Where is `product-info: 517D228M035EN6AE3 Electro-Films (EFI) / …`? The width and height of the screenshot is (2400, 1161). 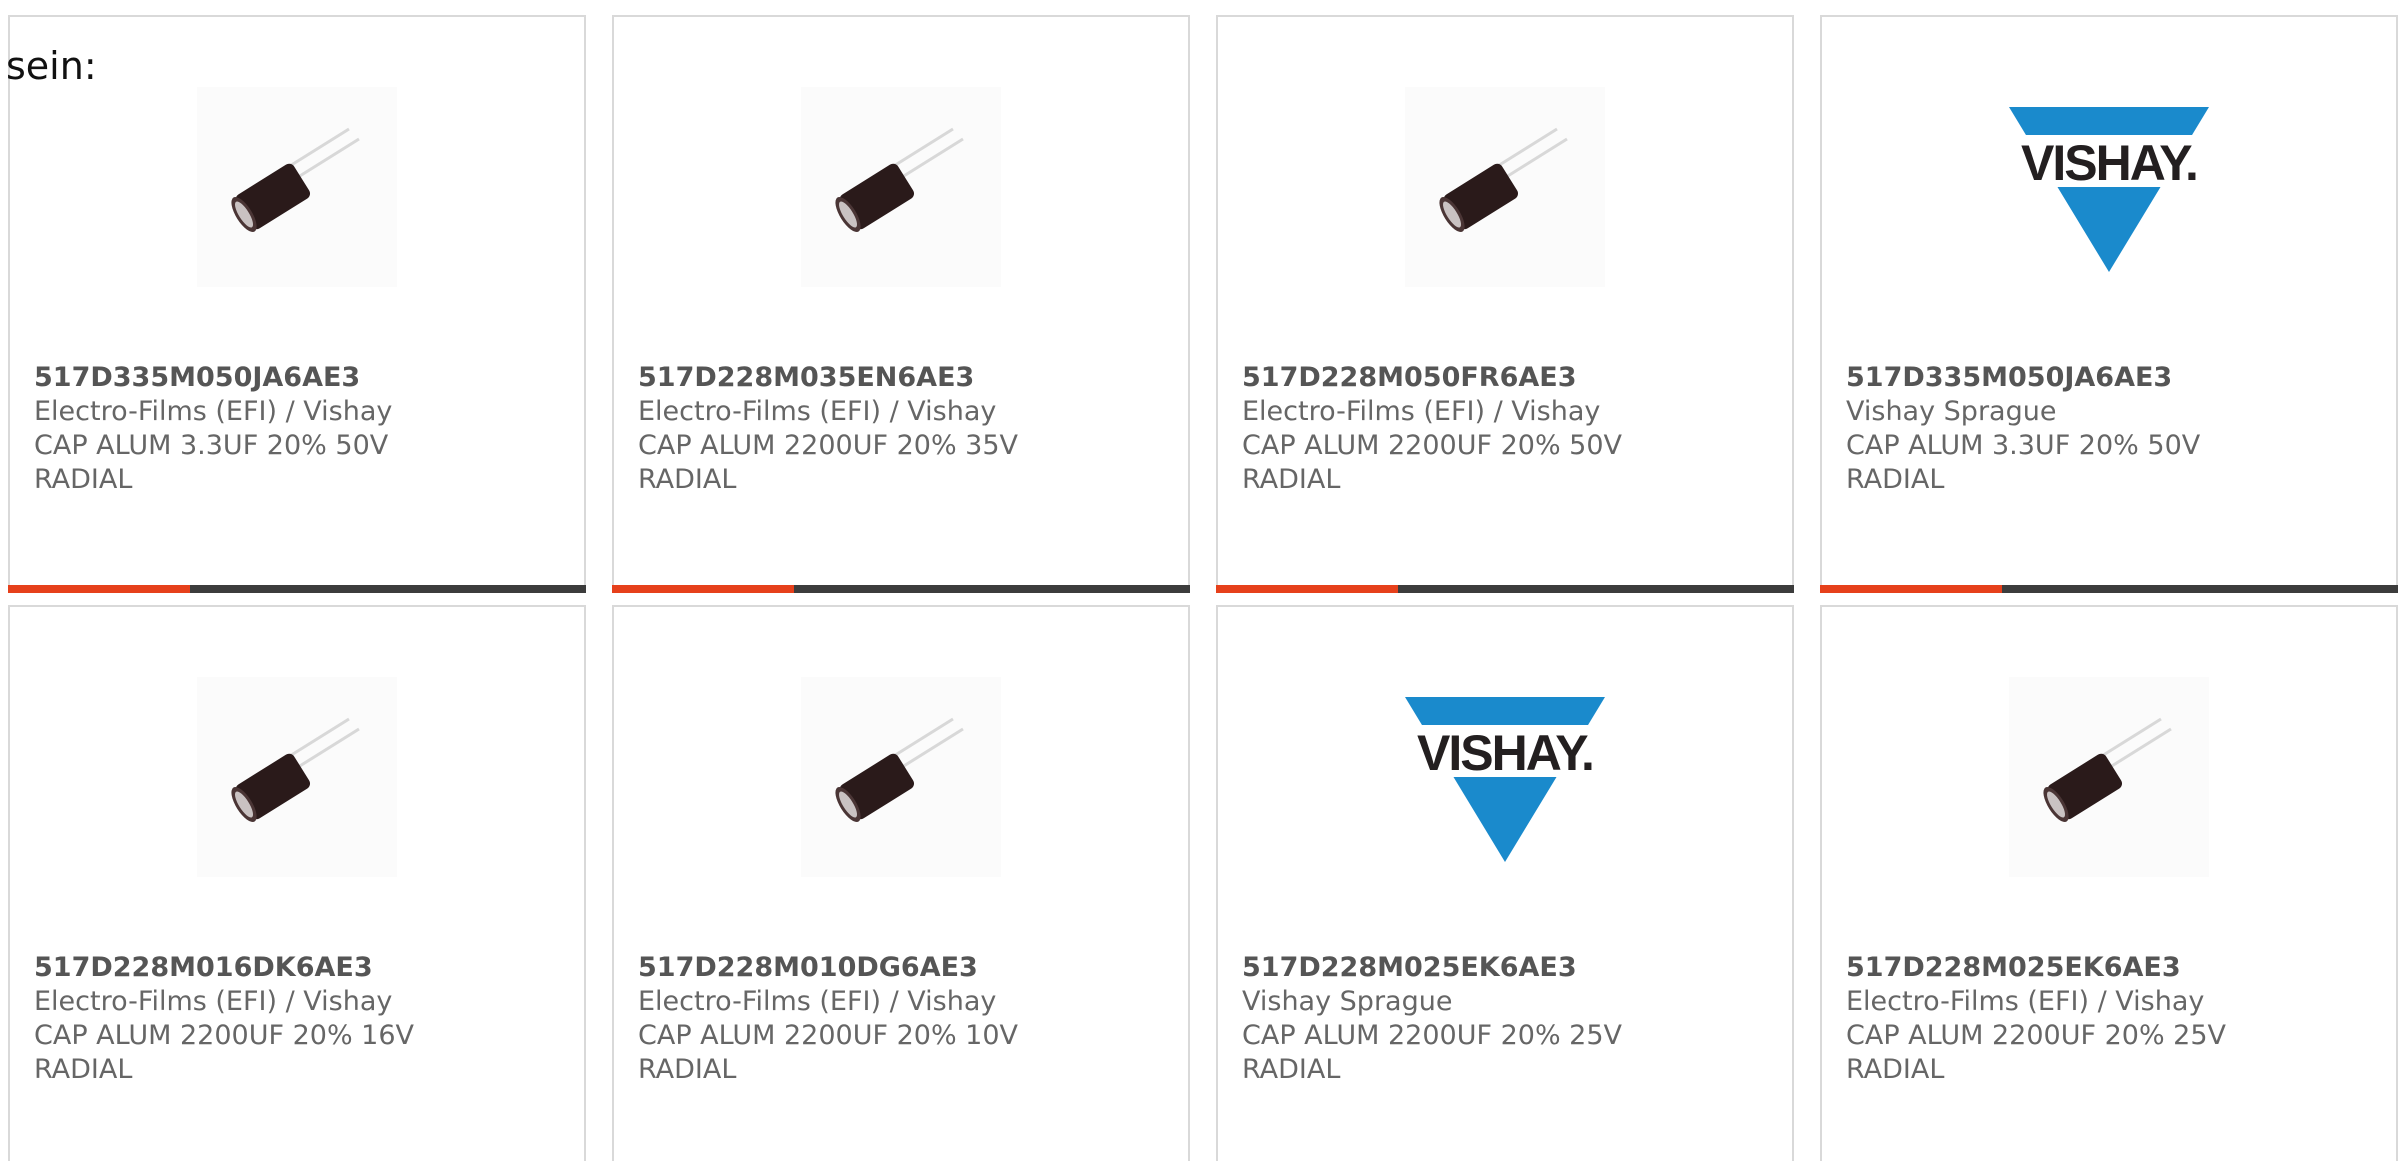 product-info: 517D228M035EN6AE3 Electro-Films (EFI) / … is located at coordinates (908, 429).